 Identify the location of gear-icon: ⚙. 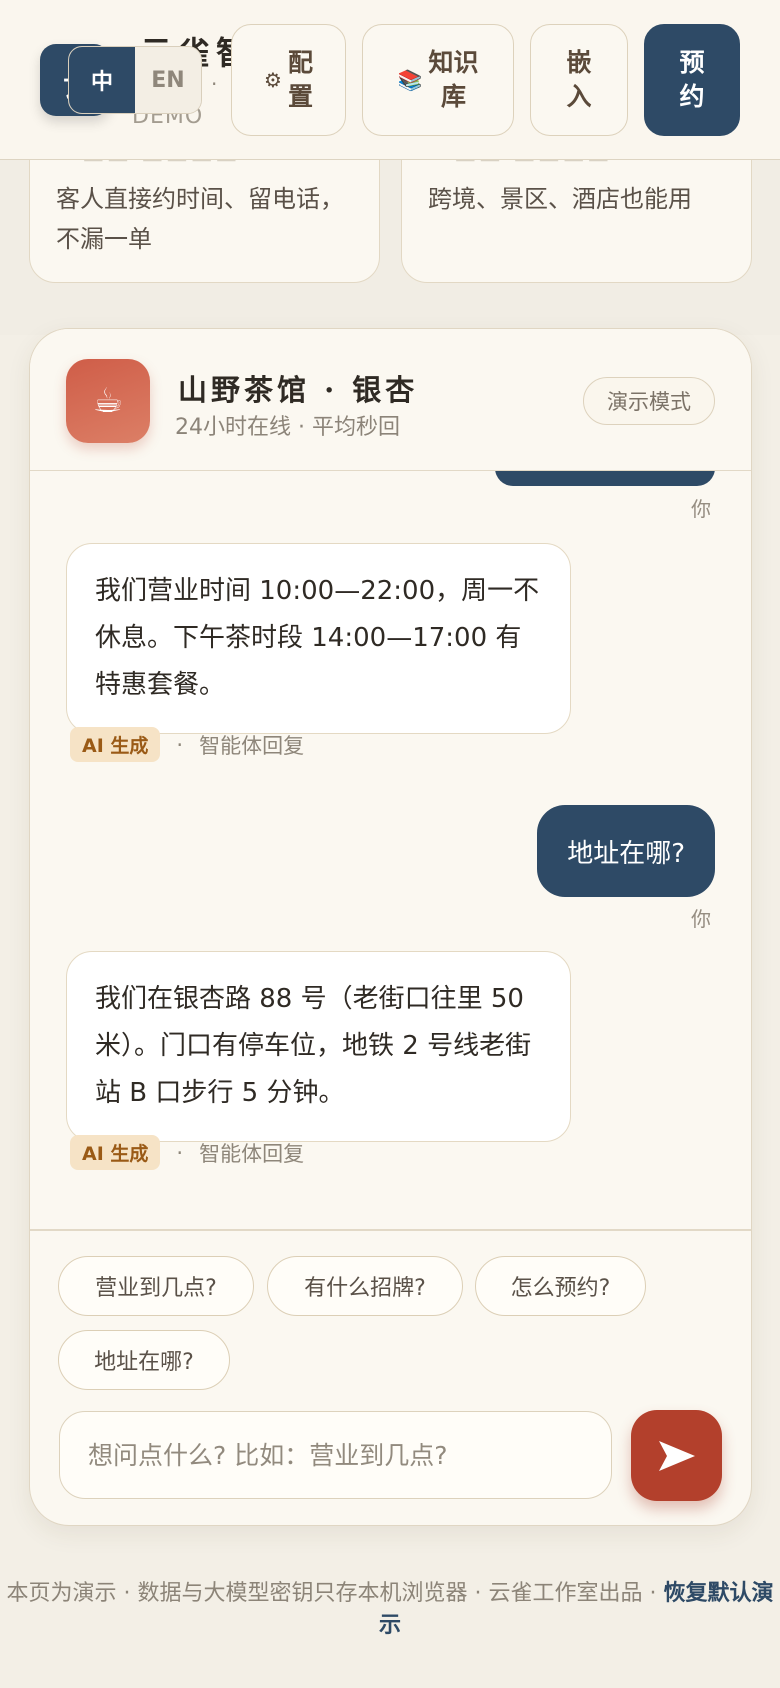
(273, 80).